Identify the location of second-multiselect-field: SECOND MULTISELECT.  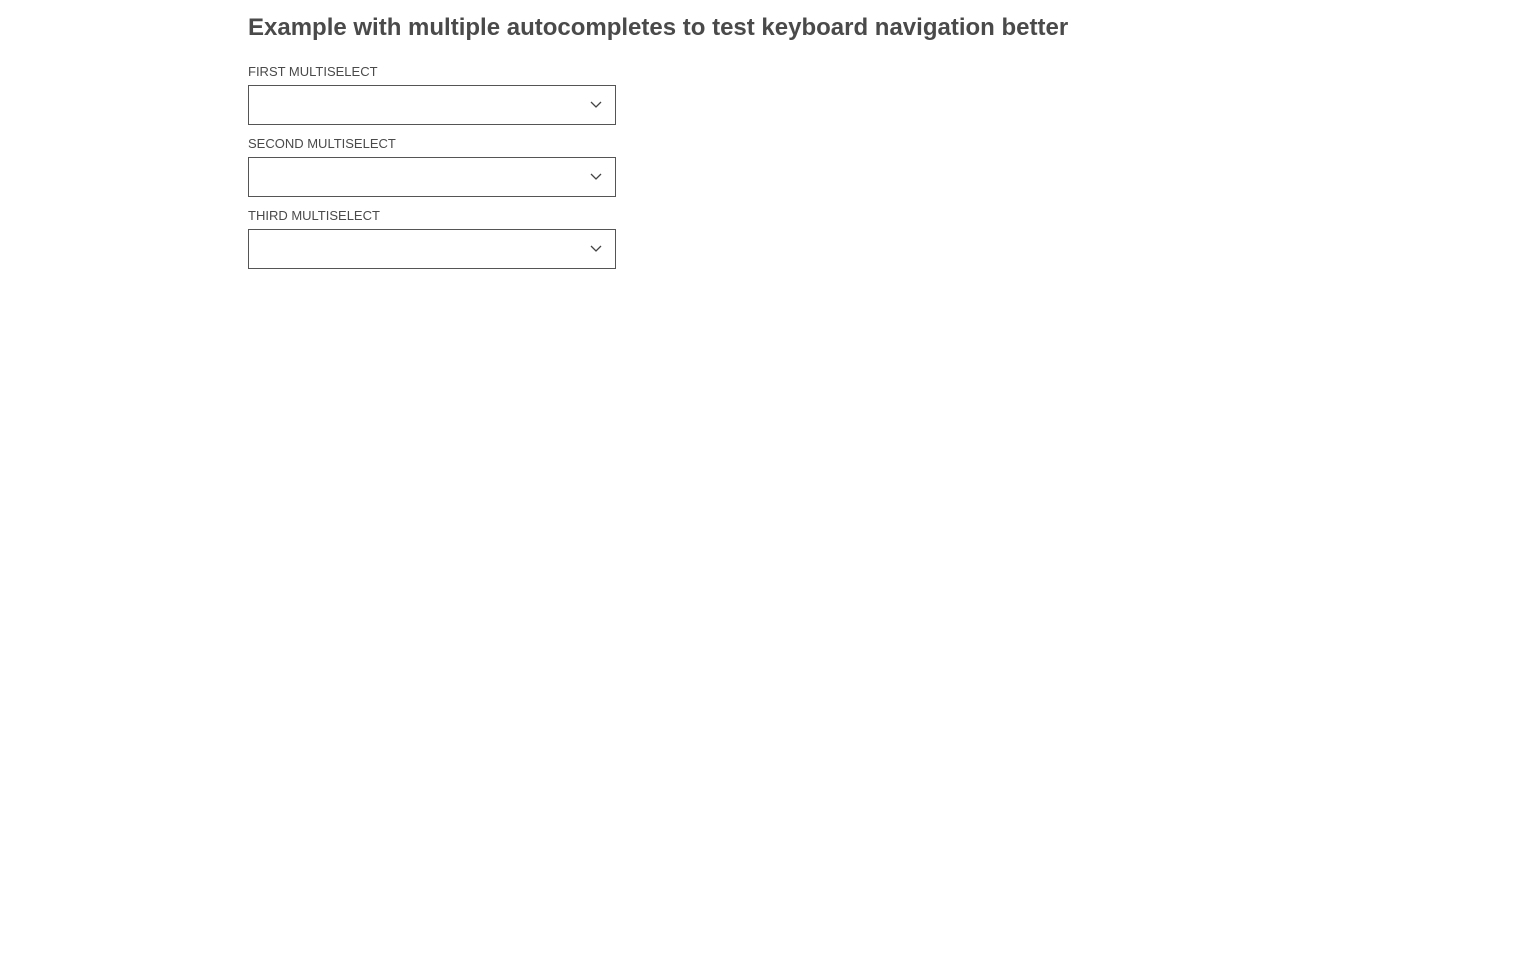
(432, 166).